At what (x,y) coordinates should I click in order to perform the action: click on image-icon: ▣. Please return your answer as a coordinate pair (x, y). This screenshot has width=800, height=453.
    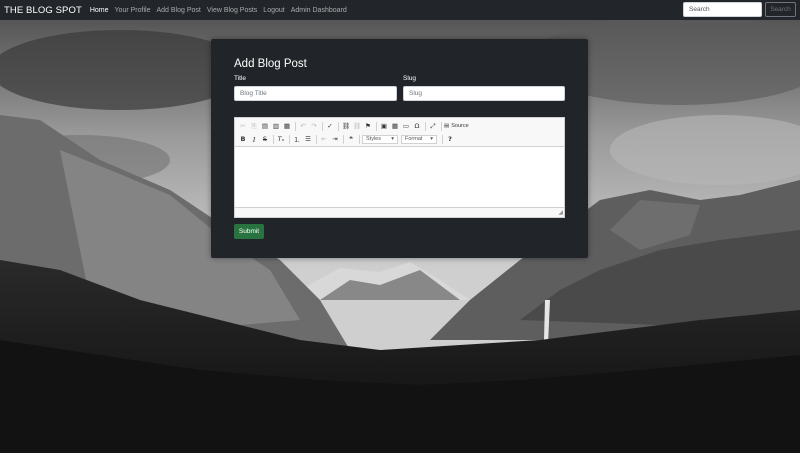
    Looking at the image, I should click on (384, 126).